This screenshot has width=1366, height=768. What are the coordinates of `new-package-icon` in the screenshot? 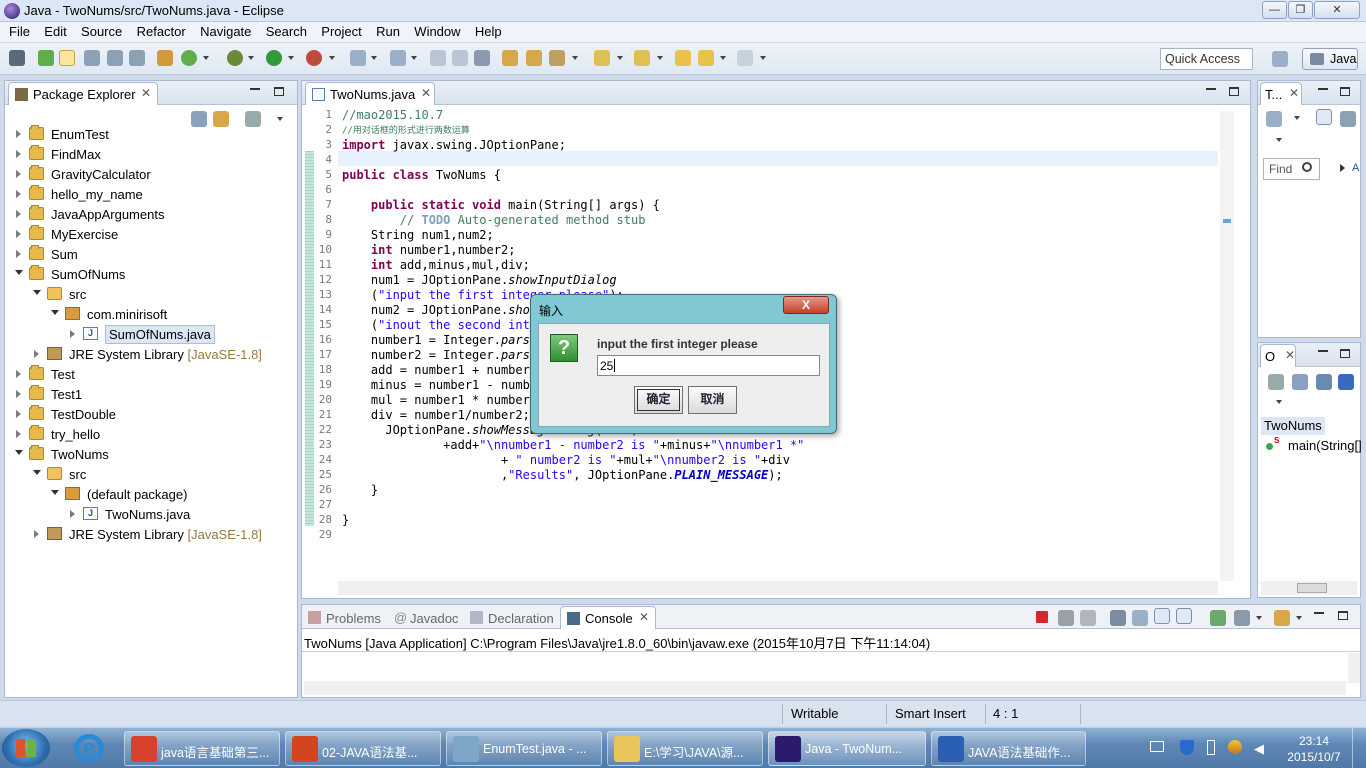 It's located at (165, 58).